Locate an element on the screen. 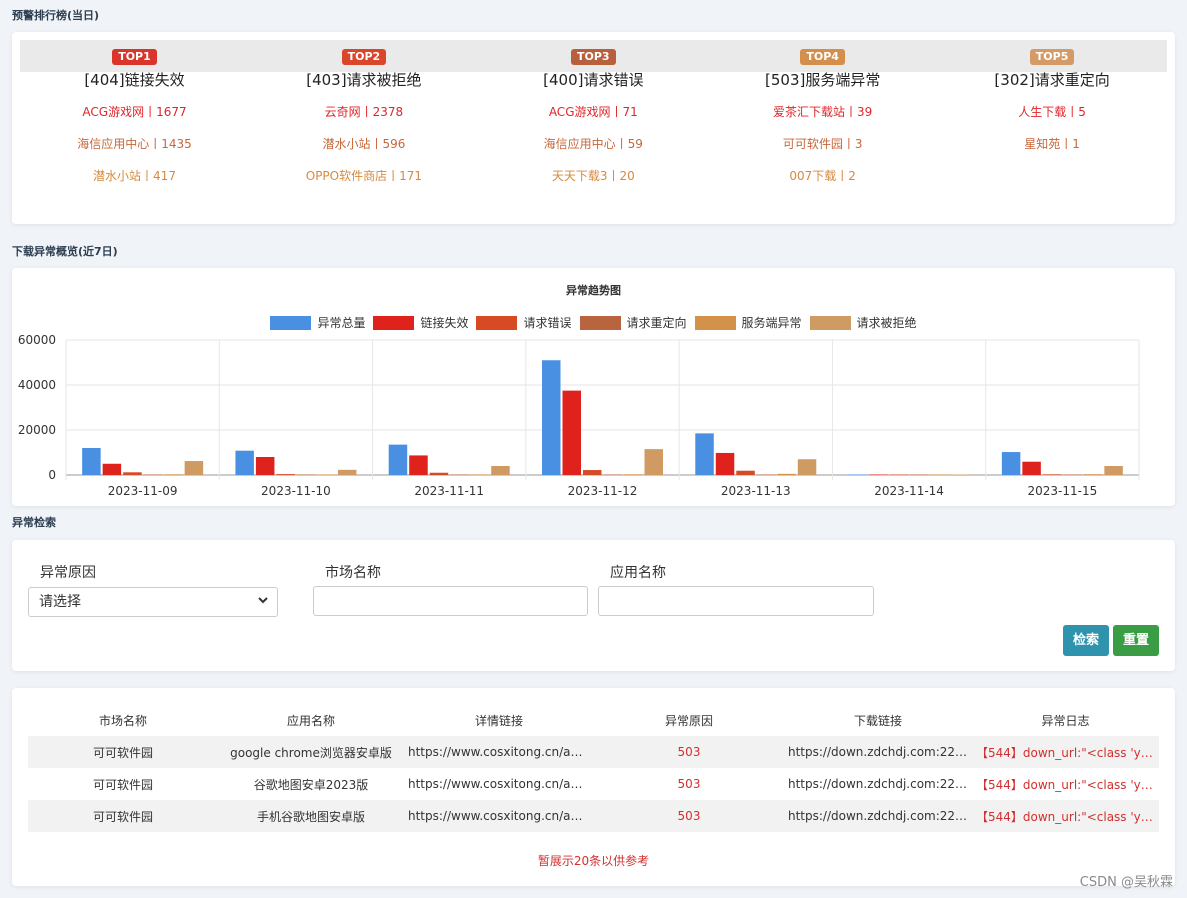  reason-select: 请选择 is located at coordinates (153, 602).